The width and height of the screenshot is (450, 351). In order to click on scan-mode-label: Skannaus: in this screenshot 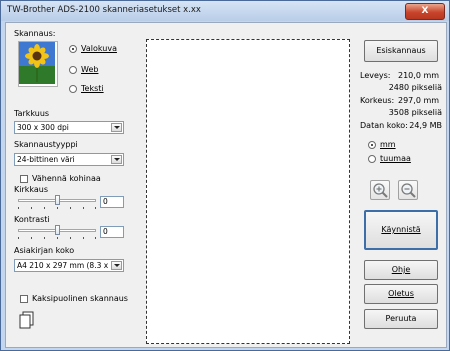, I will do `click(35, 33)`.